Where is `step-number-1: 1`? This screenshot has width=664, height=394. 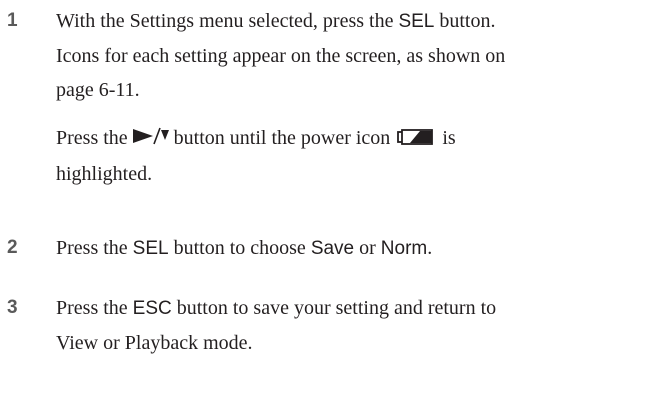 step-number-1: 1 is located at coordinates (12, 20).